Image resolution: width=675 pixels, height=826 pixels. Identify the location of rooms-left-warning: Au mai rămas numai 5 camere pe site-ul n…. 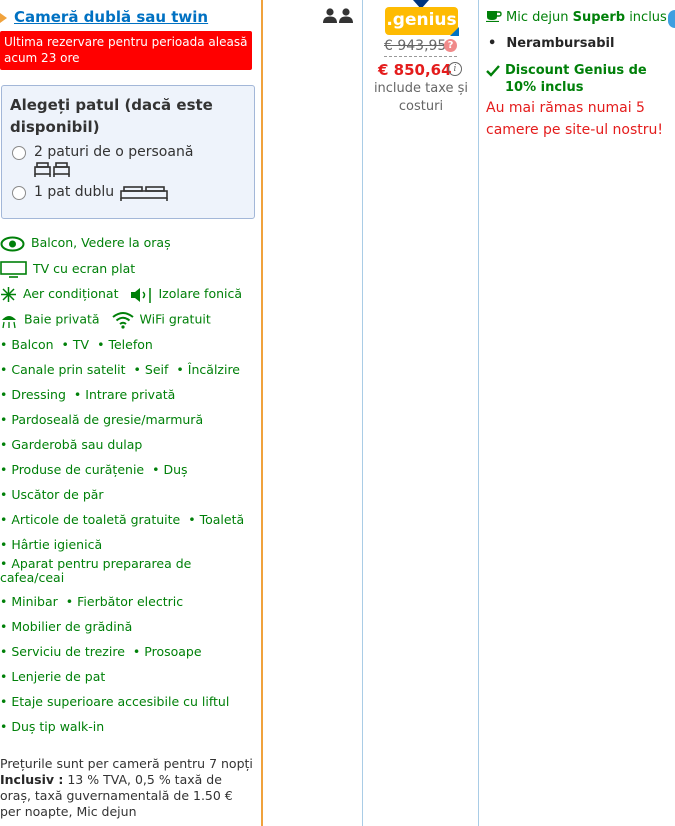
(575, 119).